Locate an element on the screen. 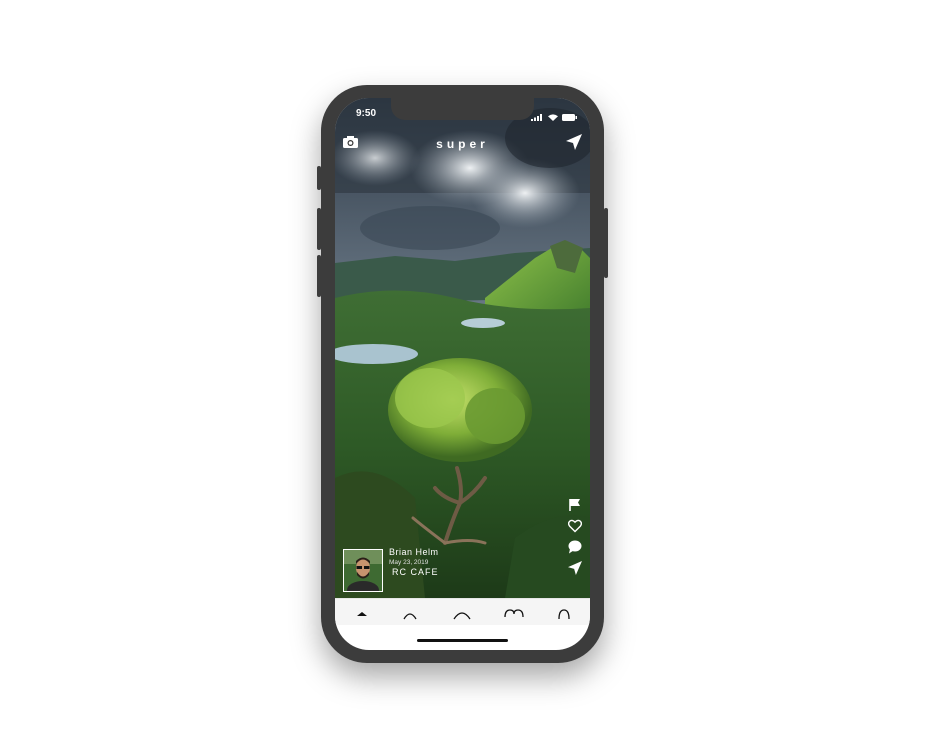  camera-icon is located at coordinates (462, 616).